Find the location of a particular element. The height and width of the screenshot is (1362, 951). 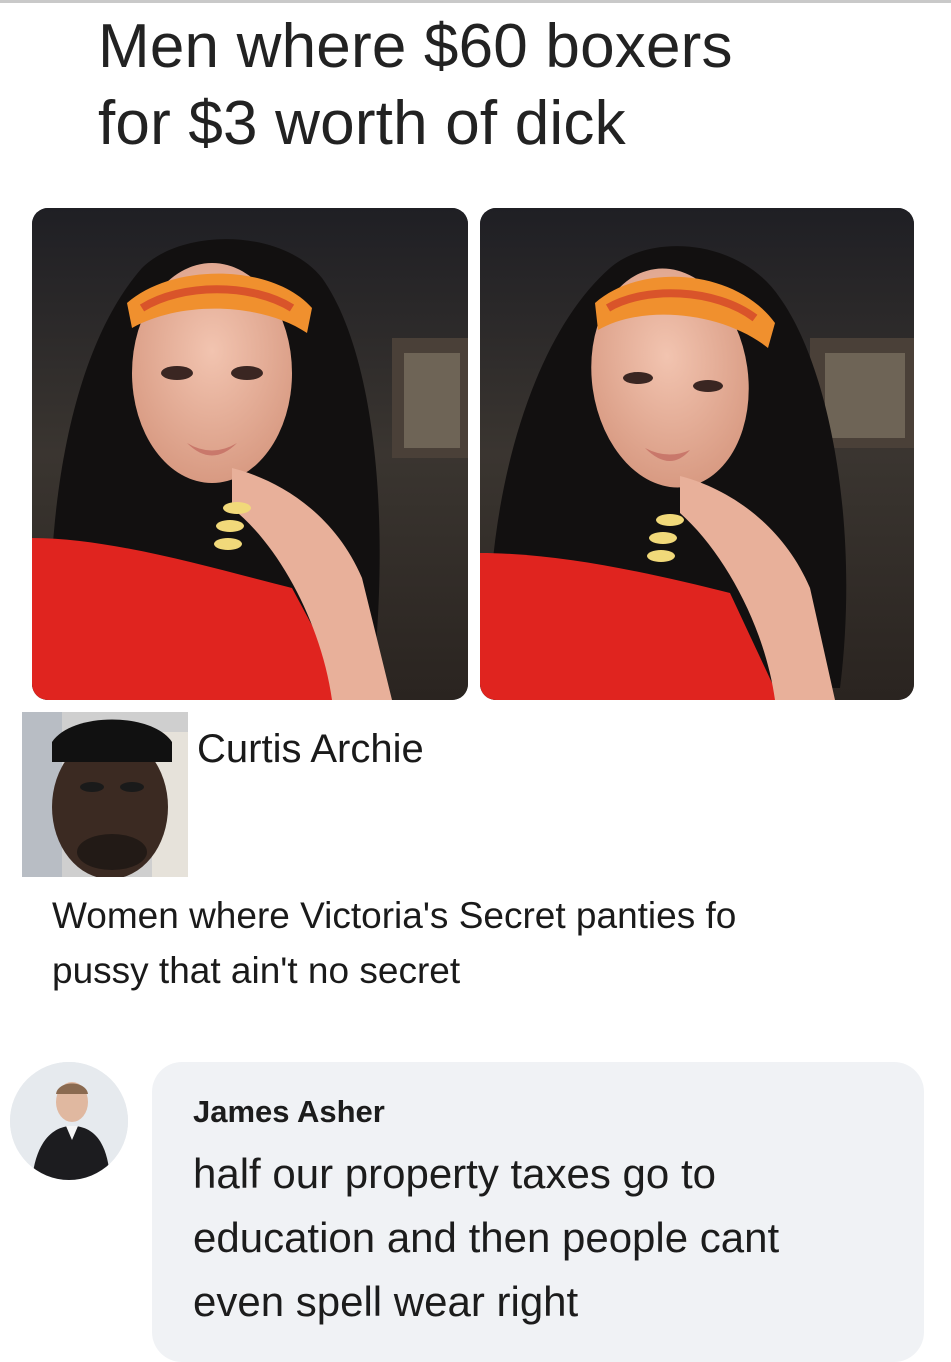

top-divider is located at coordinates (475, 1).